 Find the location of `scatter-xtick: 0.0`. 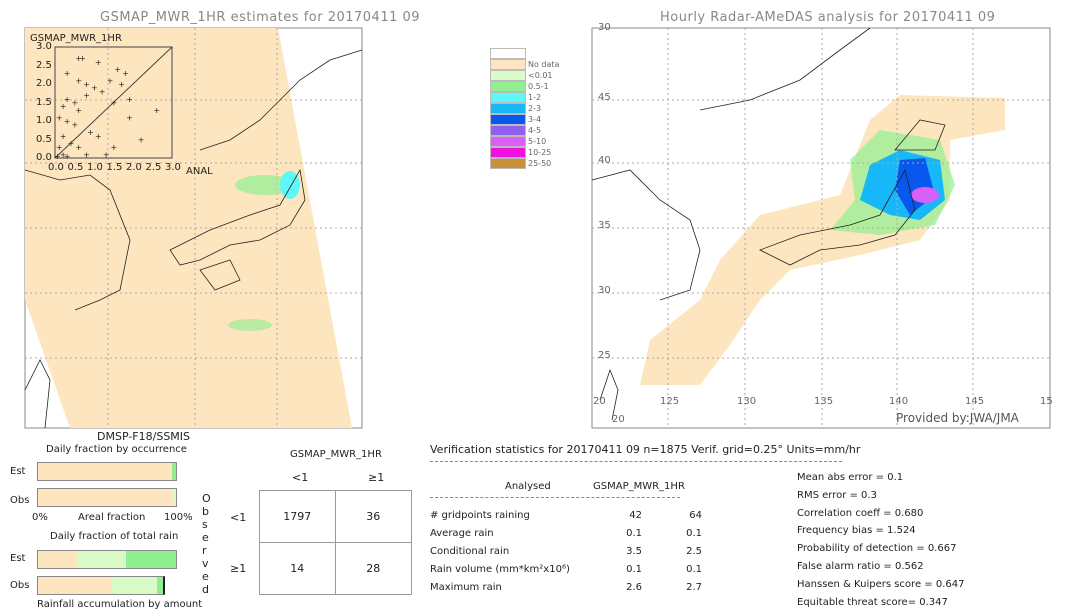

scatter-xtick: 0.0 is located at coordinates (56, 167).